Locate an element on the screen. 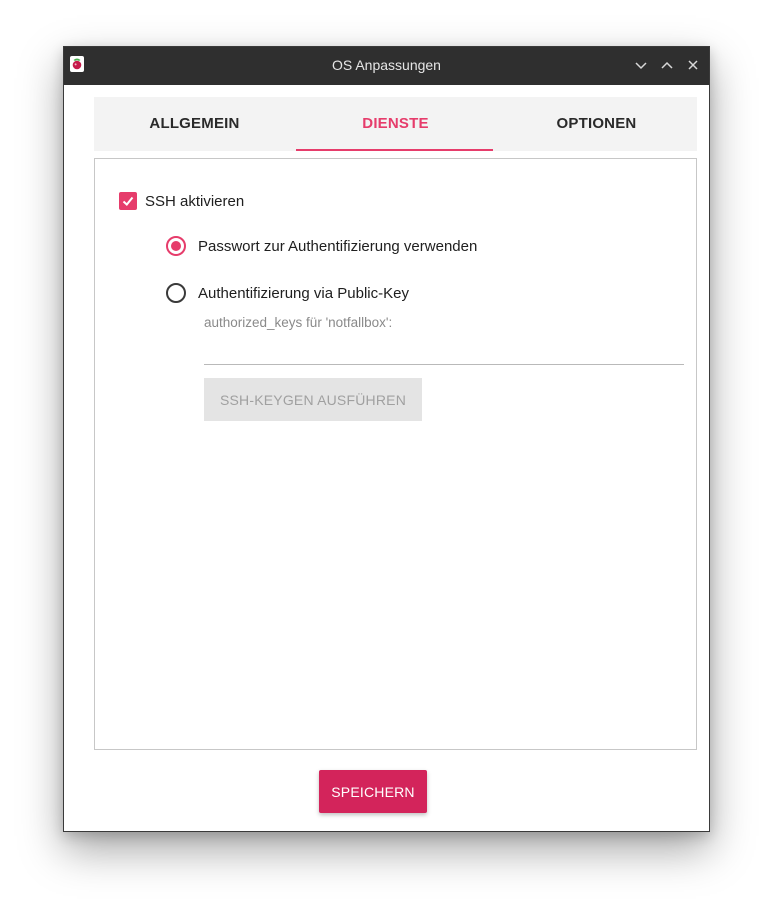 This screenshot has height=899, width=764. tab-label: ALLGEMEIN is located at coordinates (194, 123).